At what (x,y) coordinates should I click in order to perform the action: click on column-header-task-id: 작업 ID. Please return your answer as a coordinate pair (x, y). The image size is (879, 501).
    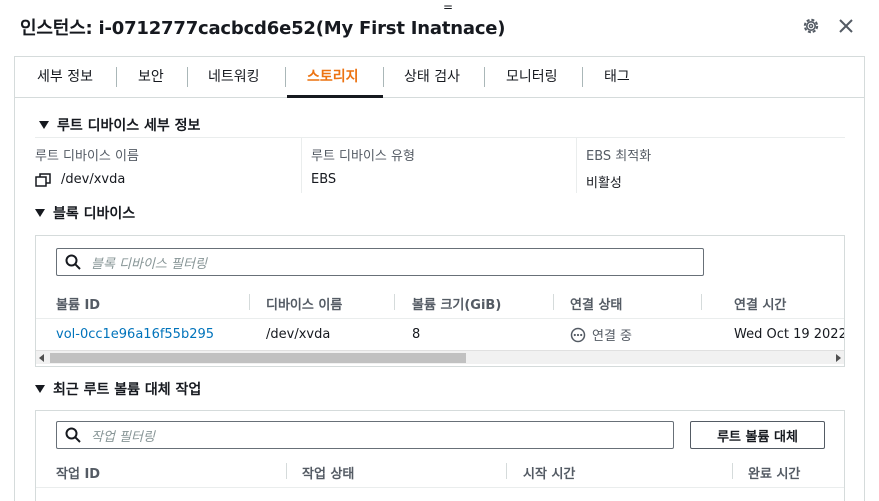
    Looking at the image, I should click on (78, 472).